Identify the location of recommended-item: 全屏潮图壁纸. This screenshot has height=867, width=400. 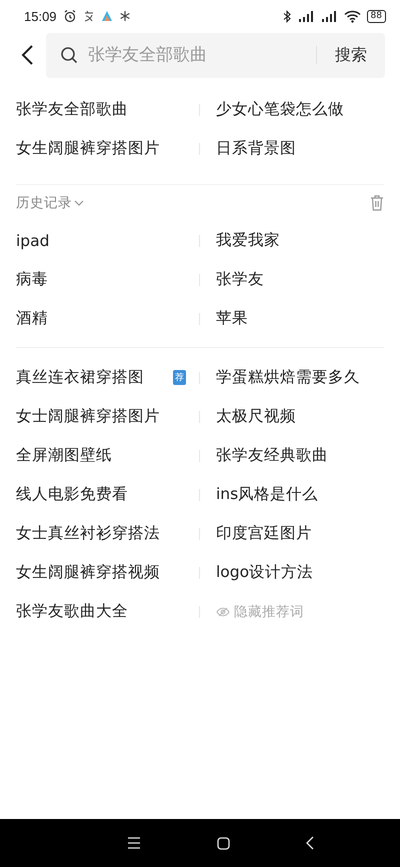
(64, 455).